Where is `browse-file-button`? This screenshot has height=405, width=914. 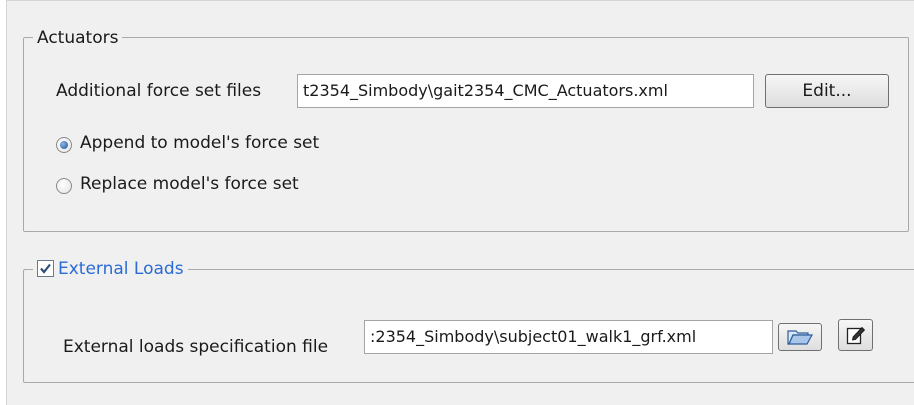
browse-file-button is located at coordinates (800, 337).